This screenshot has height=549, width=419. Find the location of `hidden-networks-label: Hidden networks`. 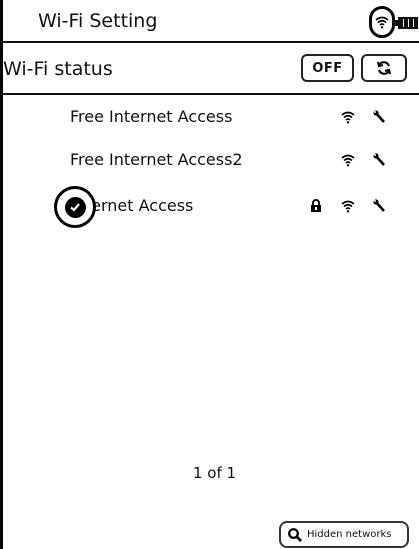

hidden-networks-label: Hidden networks is located at coordinates (349, 534).